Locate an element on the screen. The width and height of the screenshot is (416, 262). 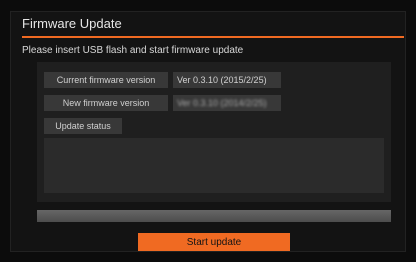
current-version-label: Current firmware version is located at coordinates (106, 80).